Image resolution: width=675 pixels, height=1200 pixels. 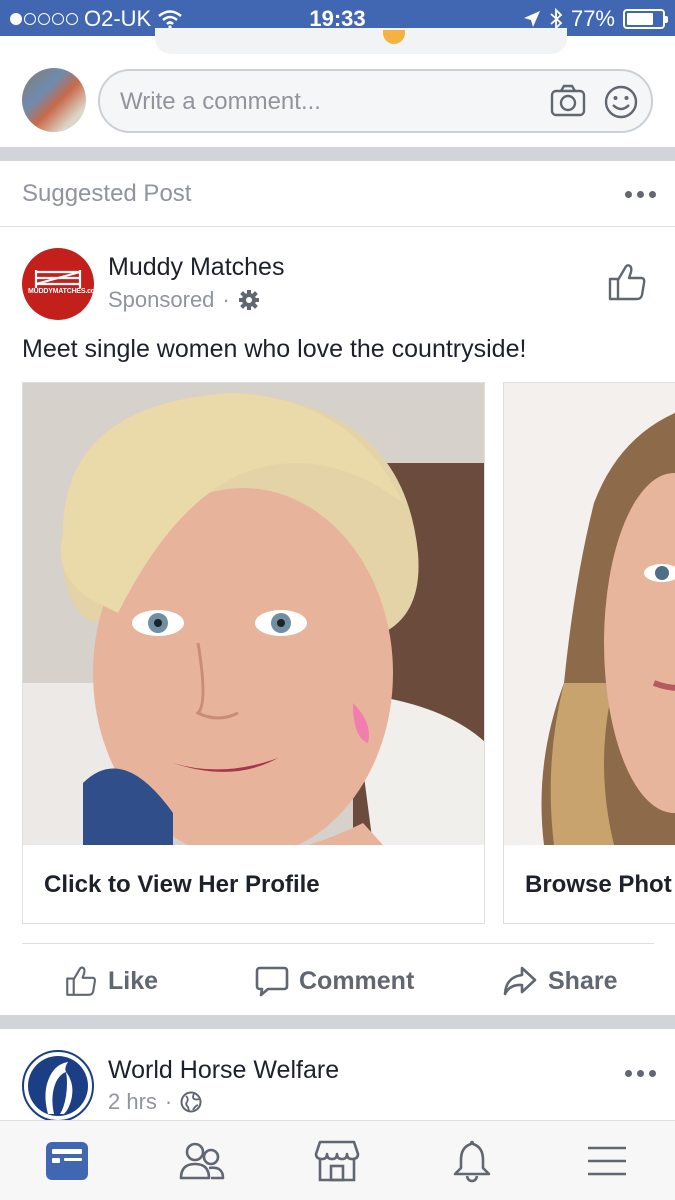 What do you see at coordinates (568, 101) in the screenshot?
I see `camera-icon` at bounding box center [568, 101].